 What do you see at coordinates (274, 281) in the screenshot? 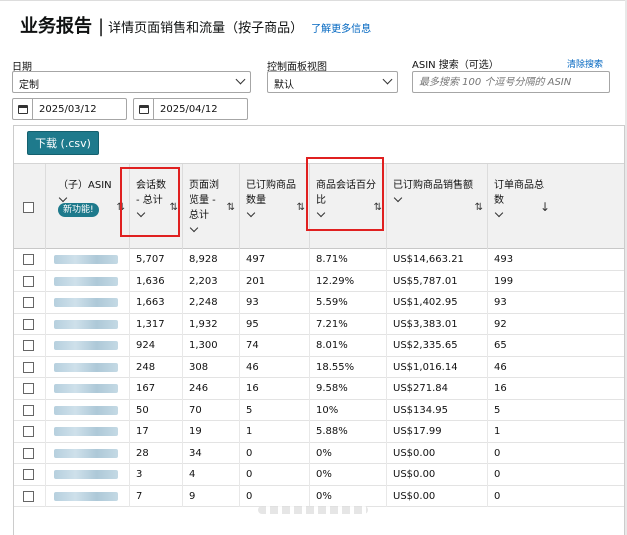
I see `units-cell: 201` at bounding box center [274, 281].